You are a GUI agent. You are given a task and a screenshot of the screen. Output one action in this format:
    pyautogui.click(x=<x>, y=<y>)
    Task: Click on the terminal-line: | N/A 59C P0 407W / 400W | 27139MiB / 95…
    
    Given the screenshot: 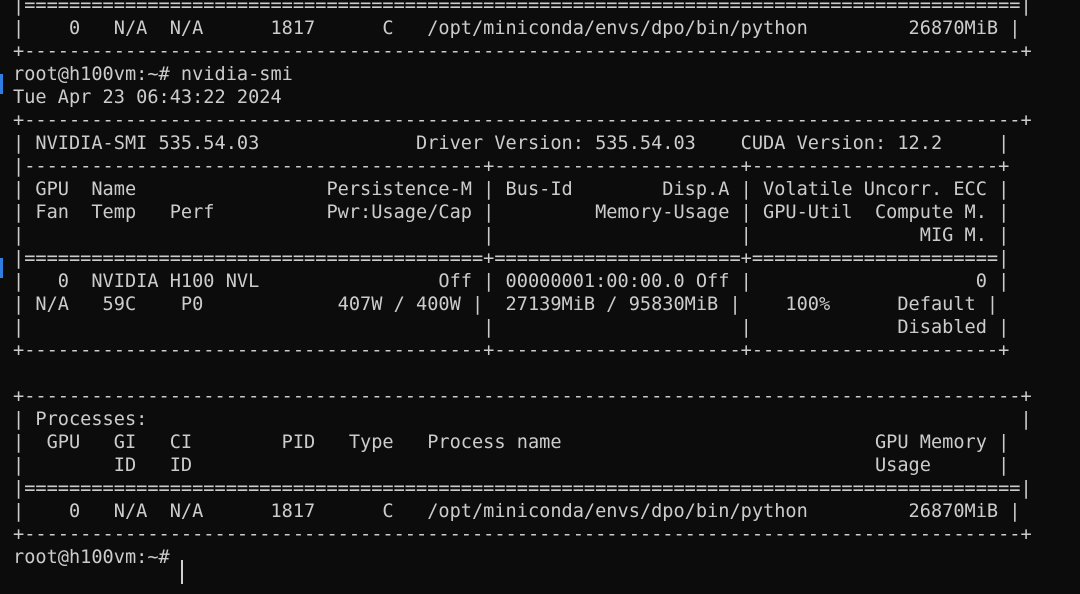 What is the action you would take?
    pyautogui.click(x=506, y=304)
    